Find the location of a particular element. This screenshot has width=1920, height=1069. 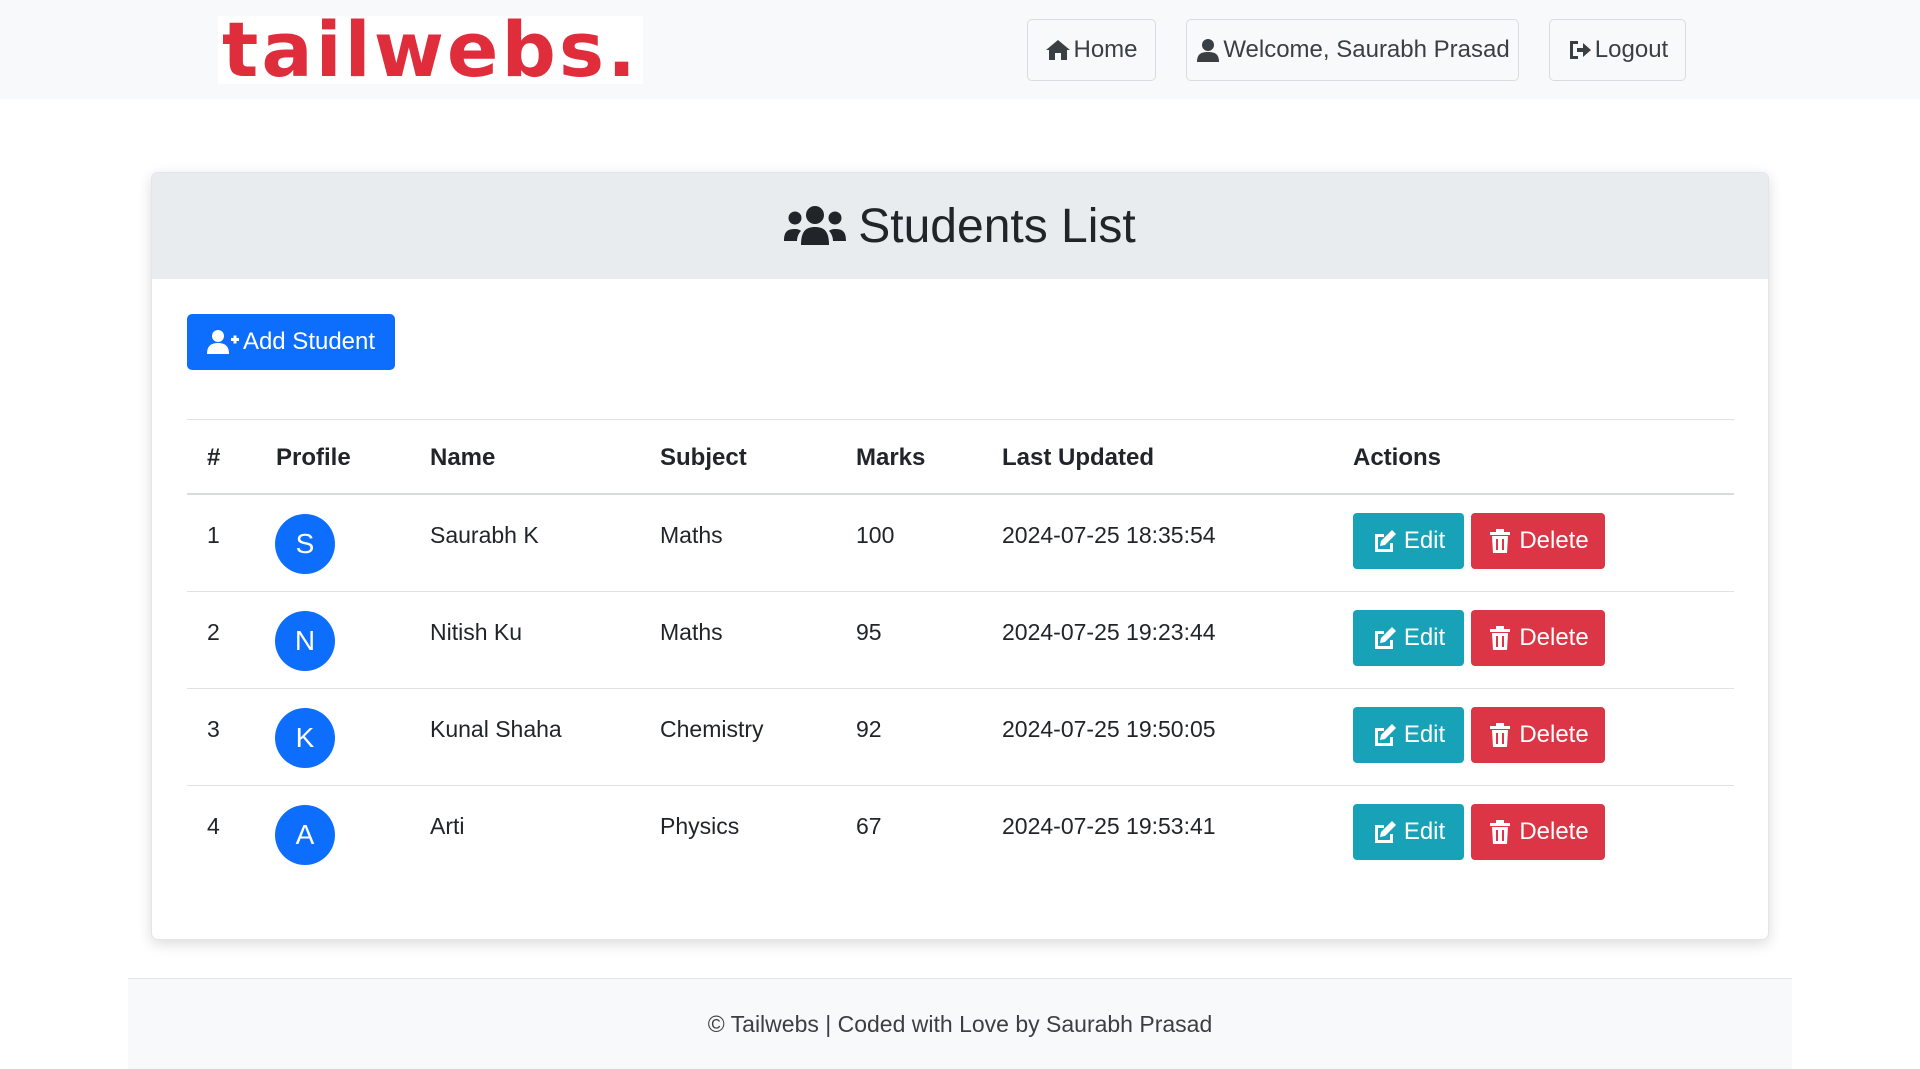

brand-logo: tailwebs. is located at coordinates (430, 50).